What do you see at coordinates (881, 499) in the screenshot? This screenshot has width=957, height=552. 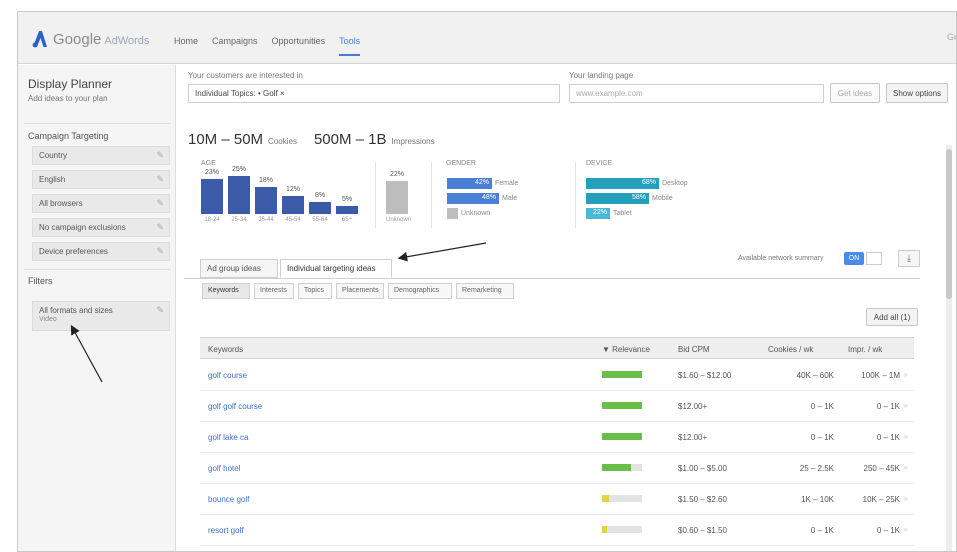 I see `impressions-range: 10K – 25K` at bounding box center [881, 499].